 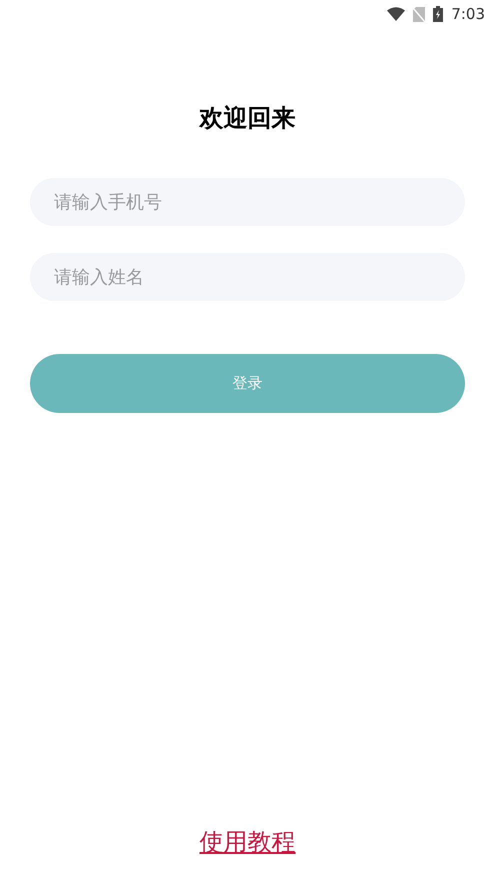 I want to click on page-title: 欢迎回来, so click(x=248, y=118).